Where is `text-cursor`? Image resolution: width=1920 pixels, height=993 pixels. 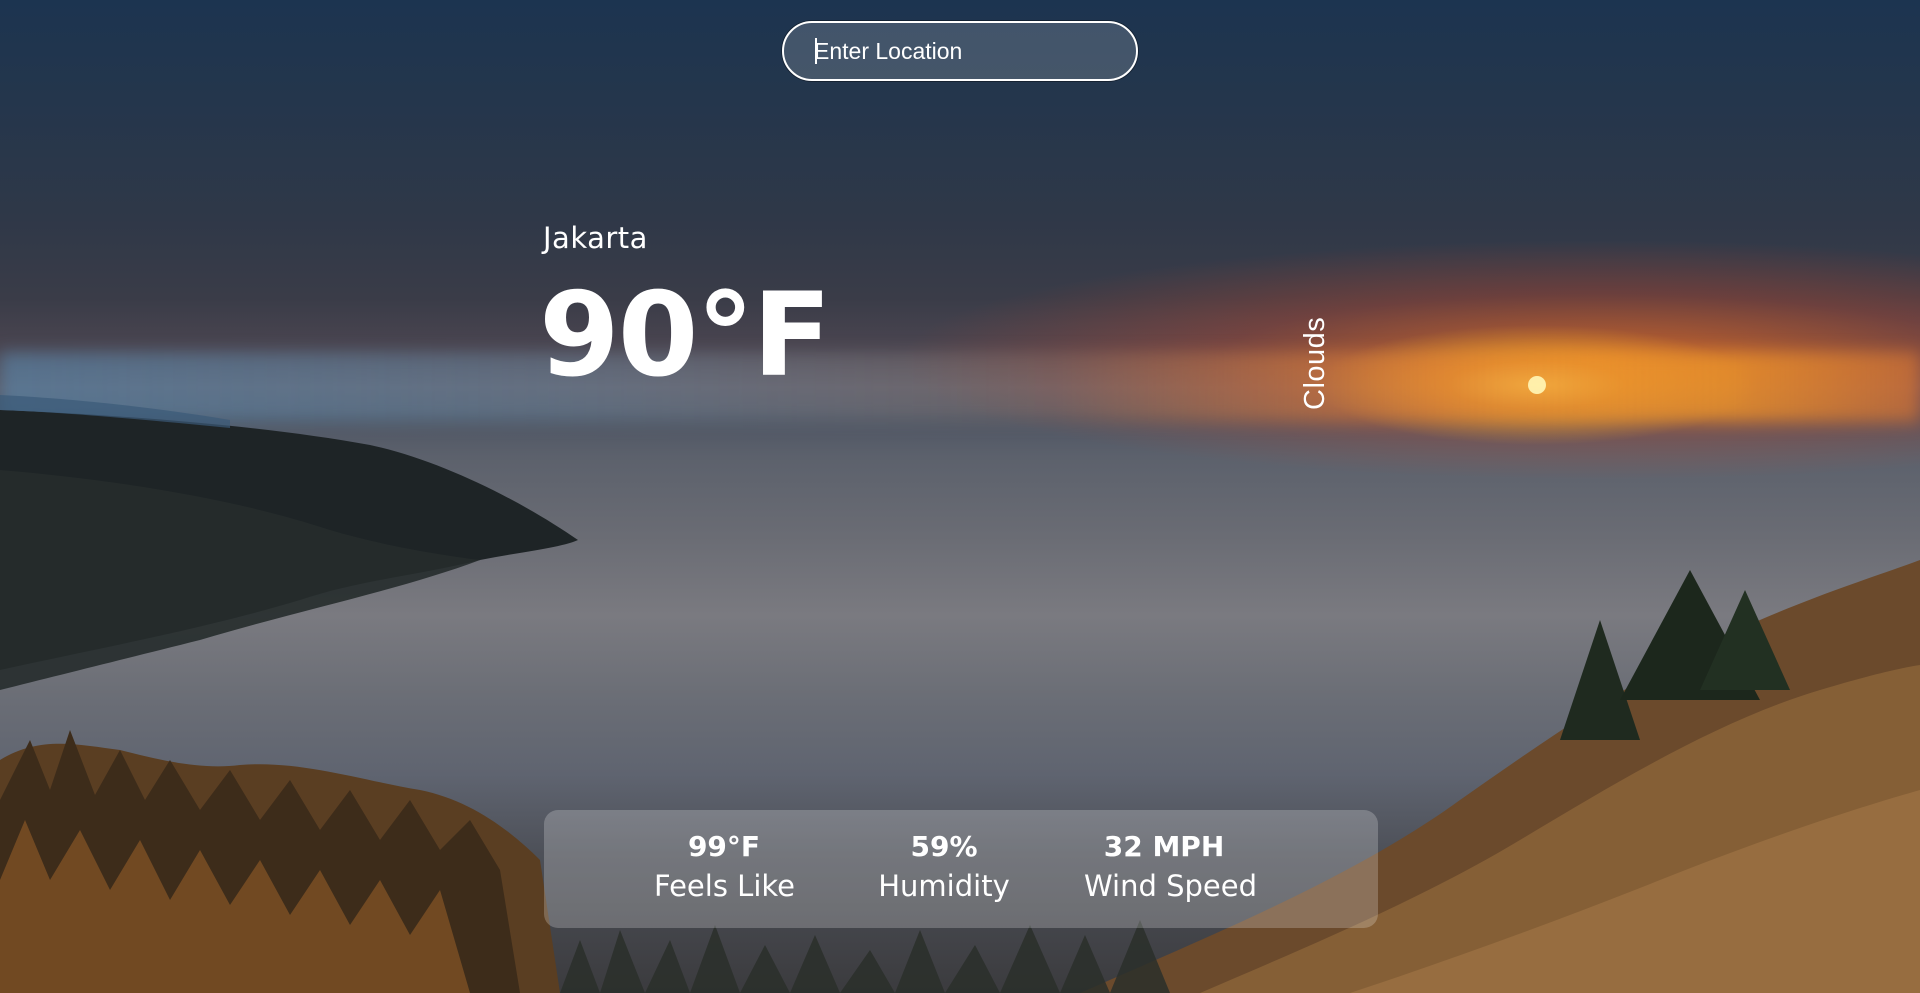 text-cursor is located at coordinates (816, 51).